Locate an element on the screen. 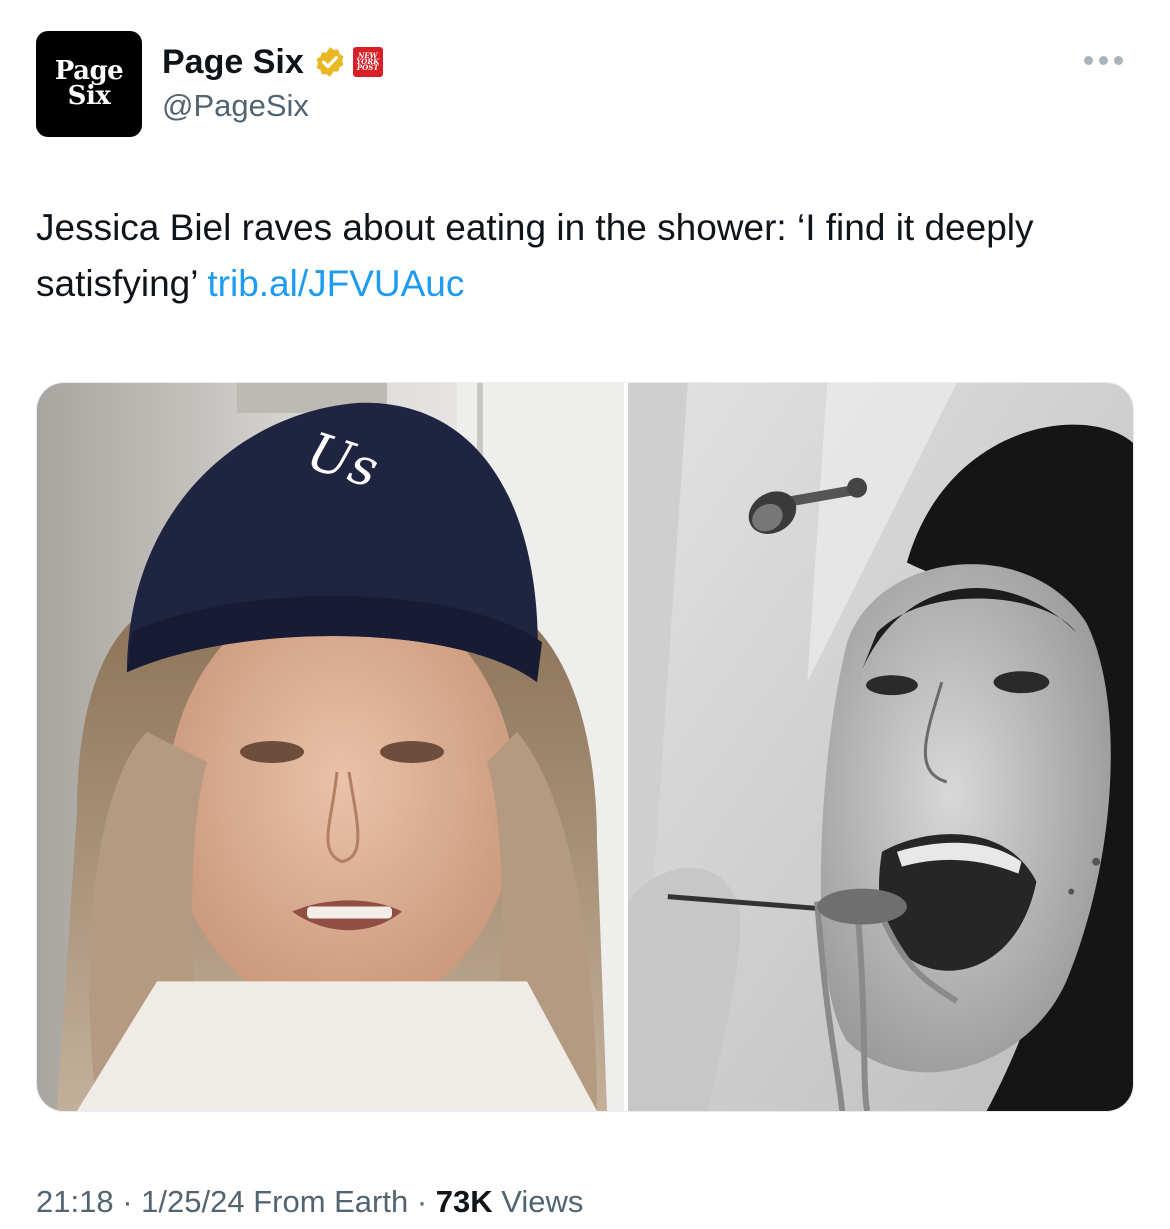 The height and width of the screenshot is (1229, 1170). tweet-date: 1/25/24 is located at coordinates (192, 1202).